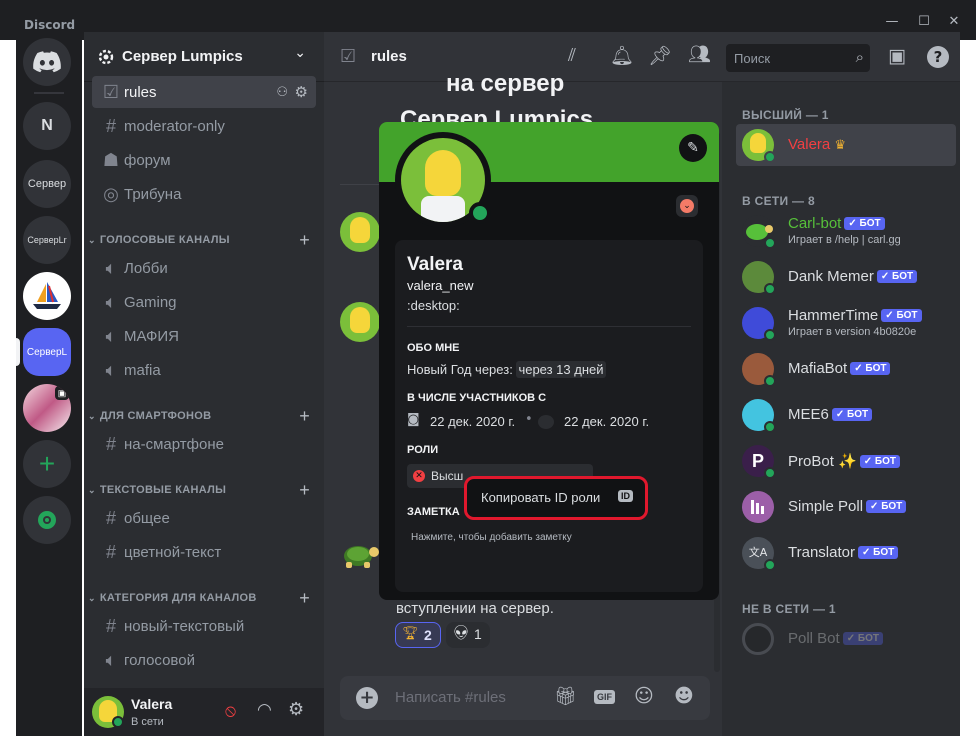 This screenshot has width=976, height=752. What do you see at coordinates (204, 268) in the screenshot?
I see `channel-lobby: 🔈︎ Лобби` at bounding box center [204, 268].